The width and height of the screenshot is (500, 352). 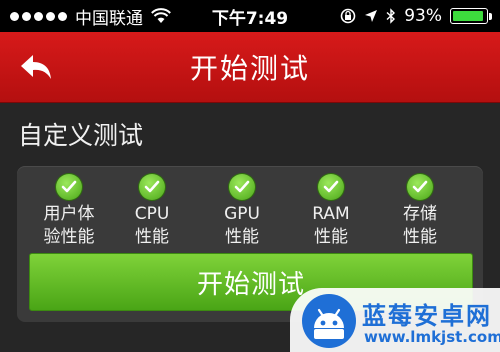 What do you see at coordinates (38, 16) in the screenshot?
I see `signal-strength-icon` at bounding box center [38, 16].